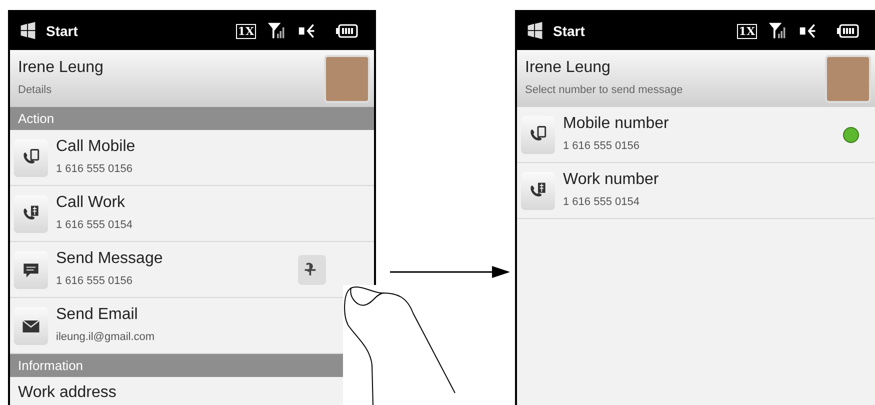 The width and height of the screenshot is (875, 405). Describe the element at coordinates (97, 315) in the screenshot. I see `item-title: Send Email` at that location.